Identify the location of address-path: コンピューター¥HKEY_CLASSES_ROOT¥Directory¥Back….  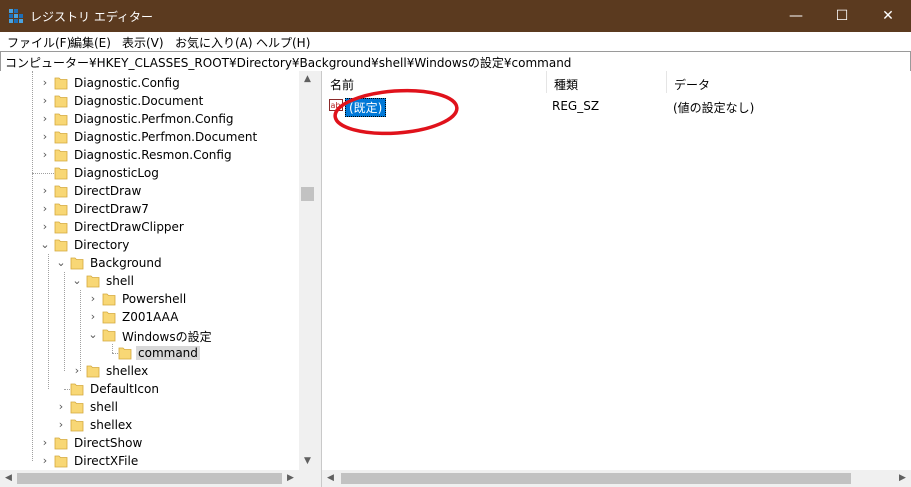
(288, 62).